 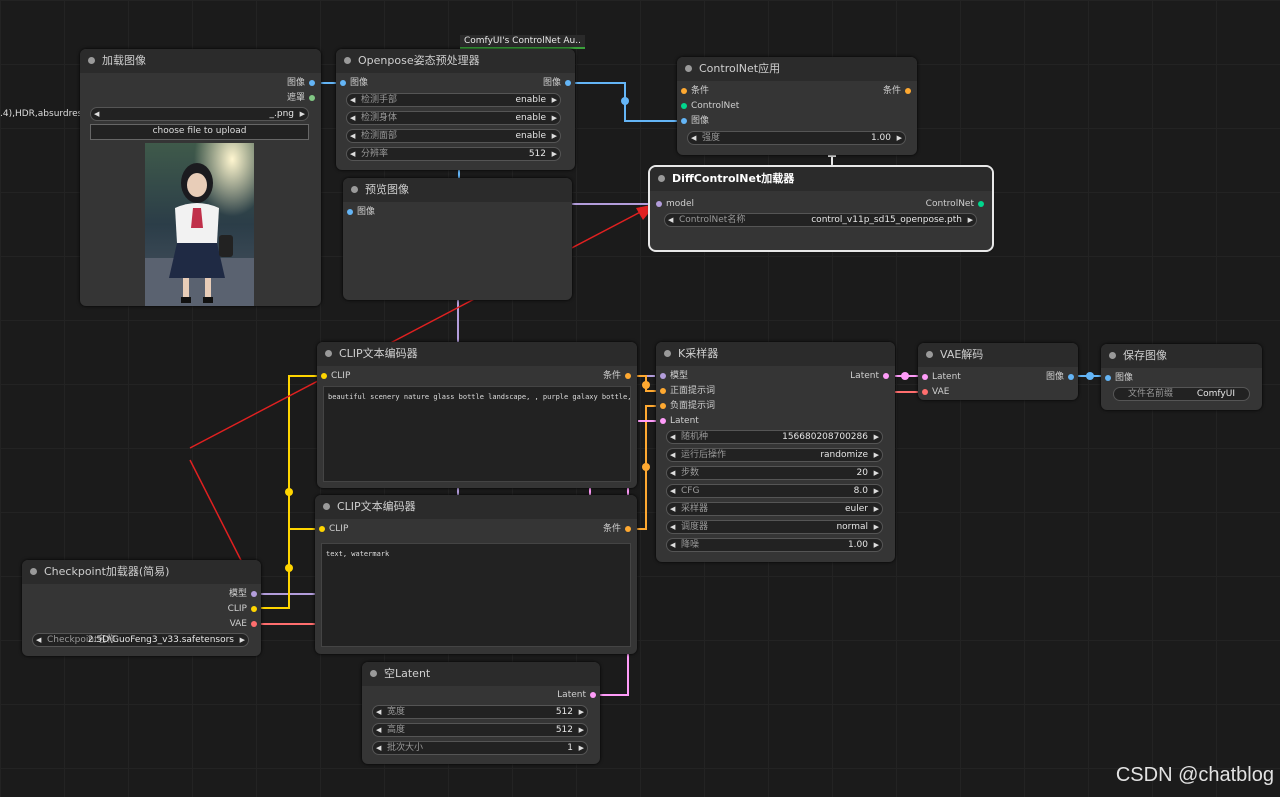 I want to click on input-controlnet: ControlNet, so click(x=708, y=106).